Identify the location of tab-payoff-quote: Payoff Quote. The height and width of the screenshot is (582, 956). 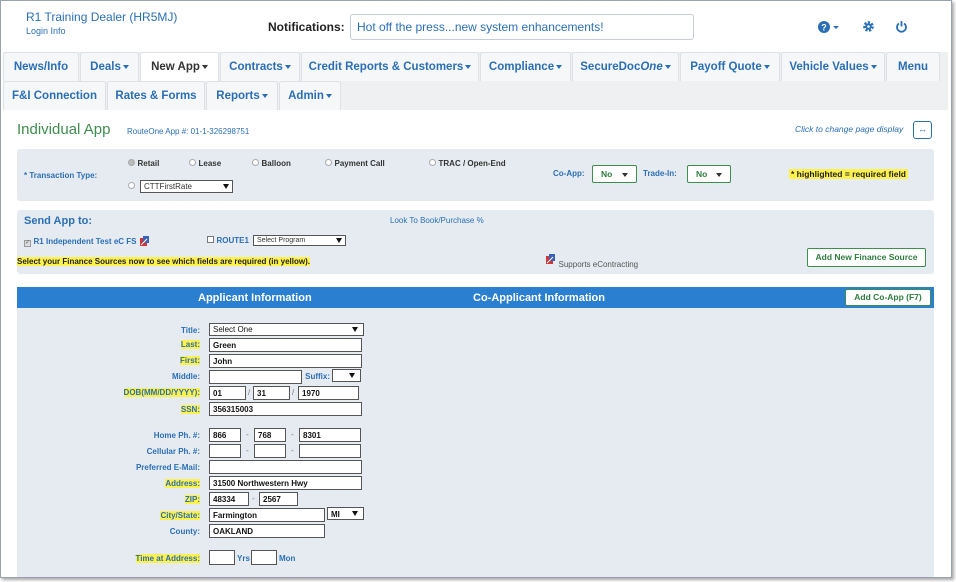
(730, 66).